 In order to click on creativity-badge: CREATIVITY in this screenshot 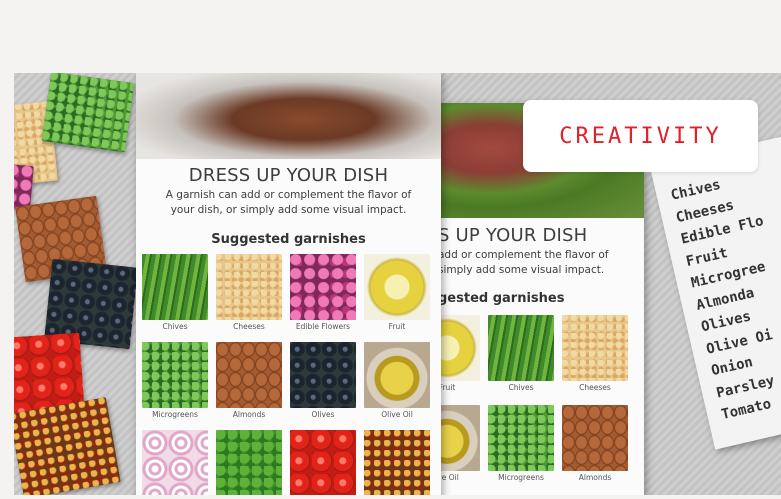, I will do `click(640, 136)`.